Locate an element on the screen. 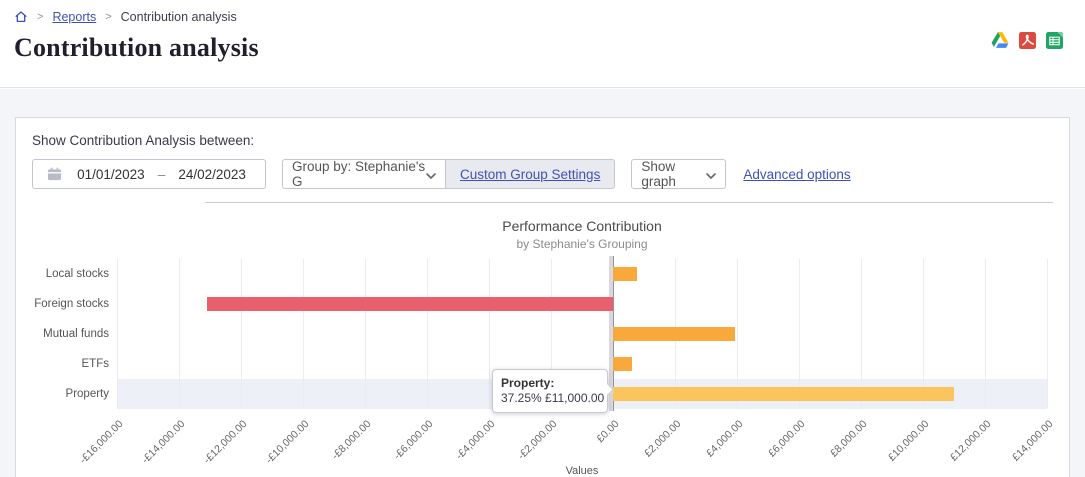  category-label: Property is located at coordinates (87, 394).